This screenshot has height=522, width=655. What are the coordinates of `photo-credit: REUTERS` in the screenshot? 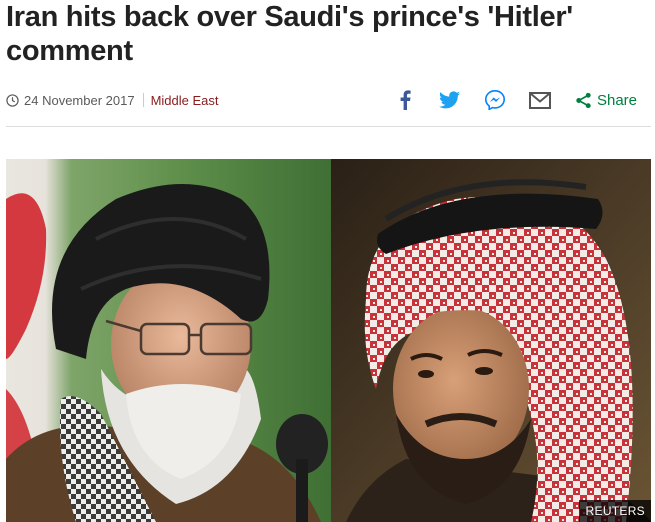 It's located at (614, 511).